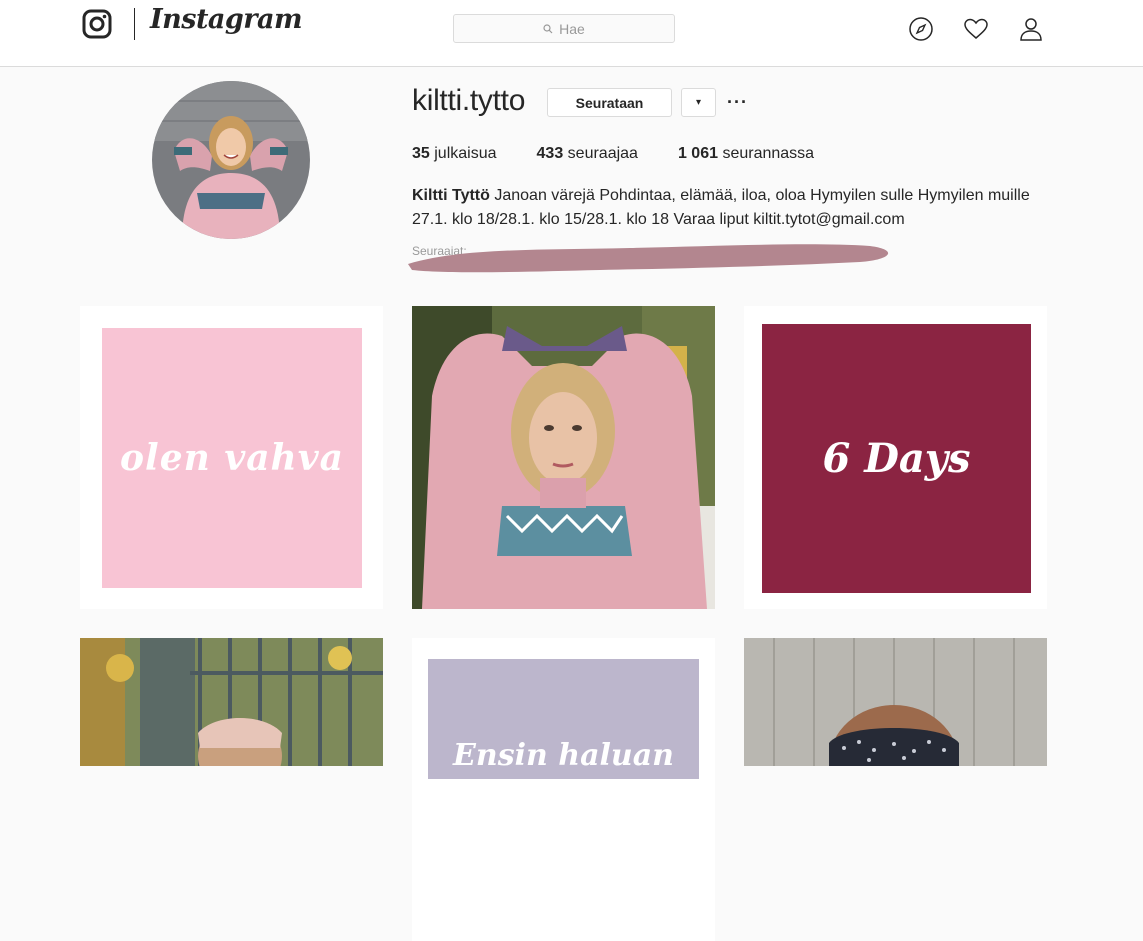 The width and height of the screenshot is (1143, 941). I want to click on following-count-stat: 1 061 seurannassa, so click(746, 154).